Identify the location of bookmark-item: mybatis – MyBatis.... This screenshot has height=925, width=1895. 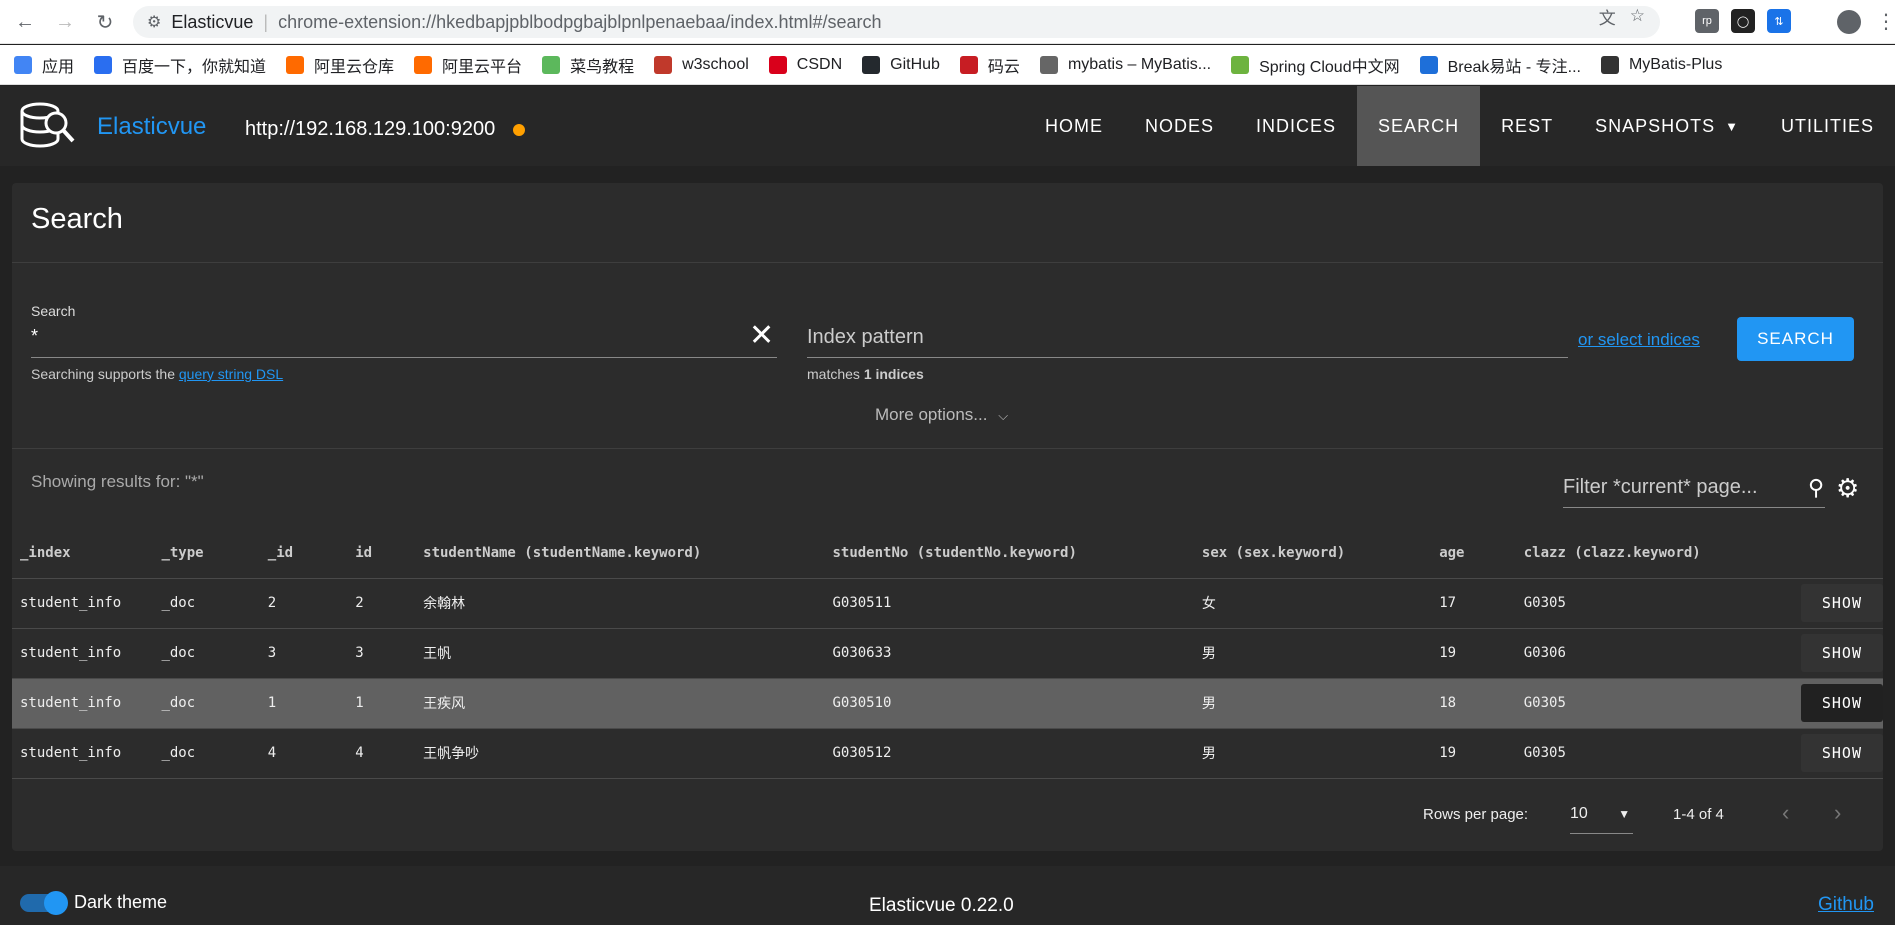
(1125, 64).